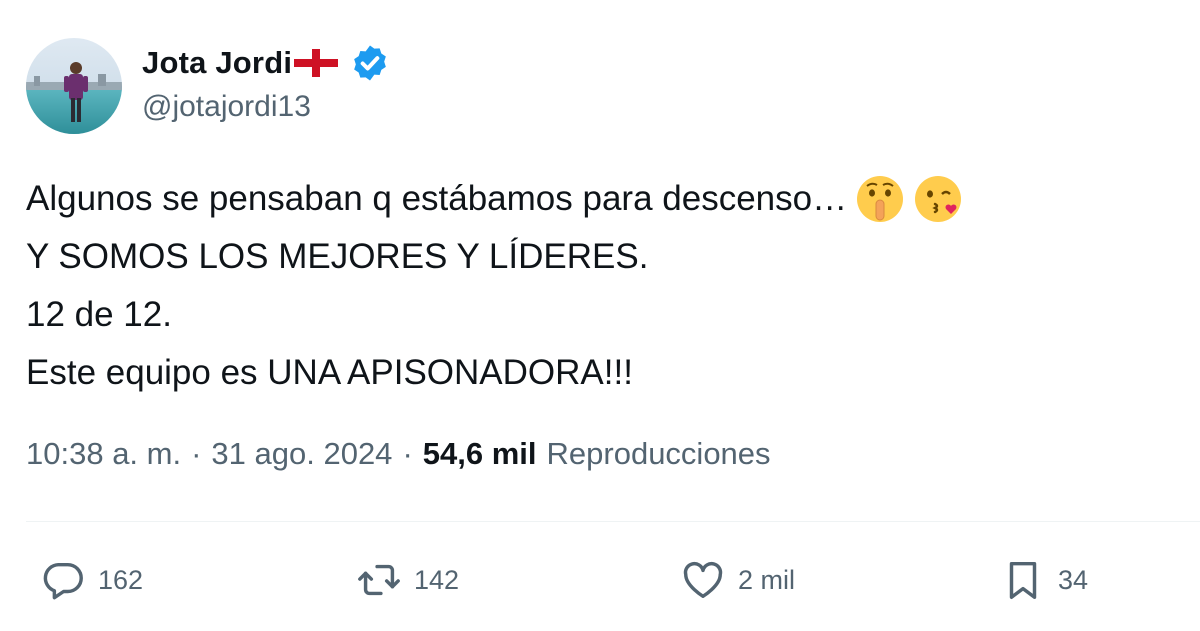 The width and height of the screenshot is (1200, 631). What do you see at coordinates (370, 63) in the screenshot?
I see `verified-badge-icon` at bounding box center [370, 63].